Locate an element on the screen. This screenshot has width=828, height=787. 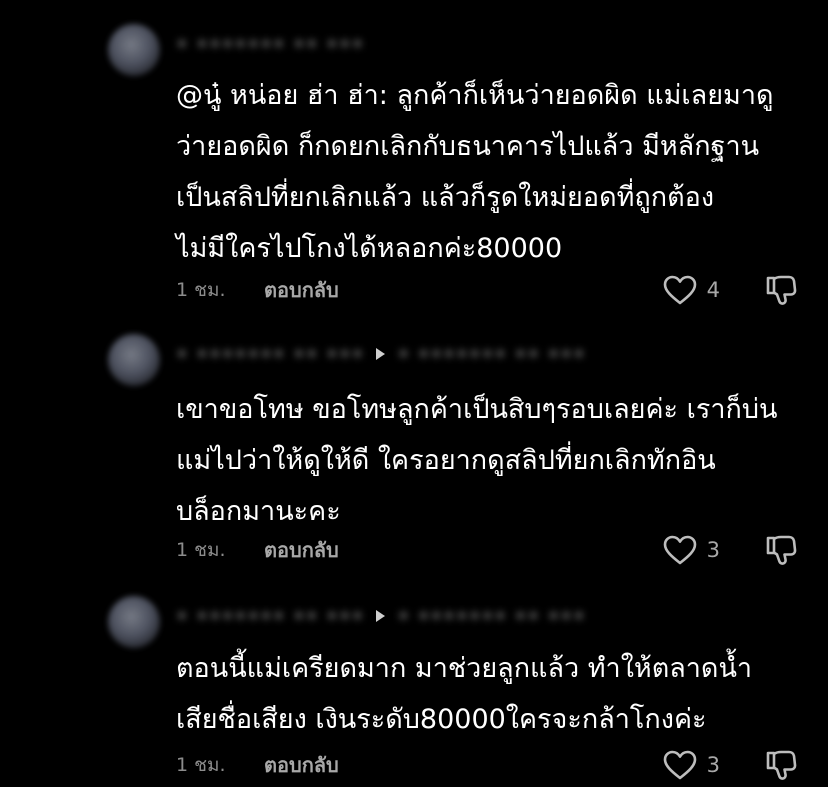
comment-header: • ••••••• •• ••• is located at coordinates (270, 44).